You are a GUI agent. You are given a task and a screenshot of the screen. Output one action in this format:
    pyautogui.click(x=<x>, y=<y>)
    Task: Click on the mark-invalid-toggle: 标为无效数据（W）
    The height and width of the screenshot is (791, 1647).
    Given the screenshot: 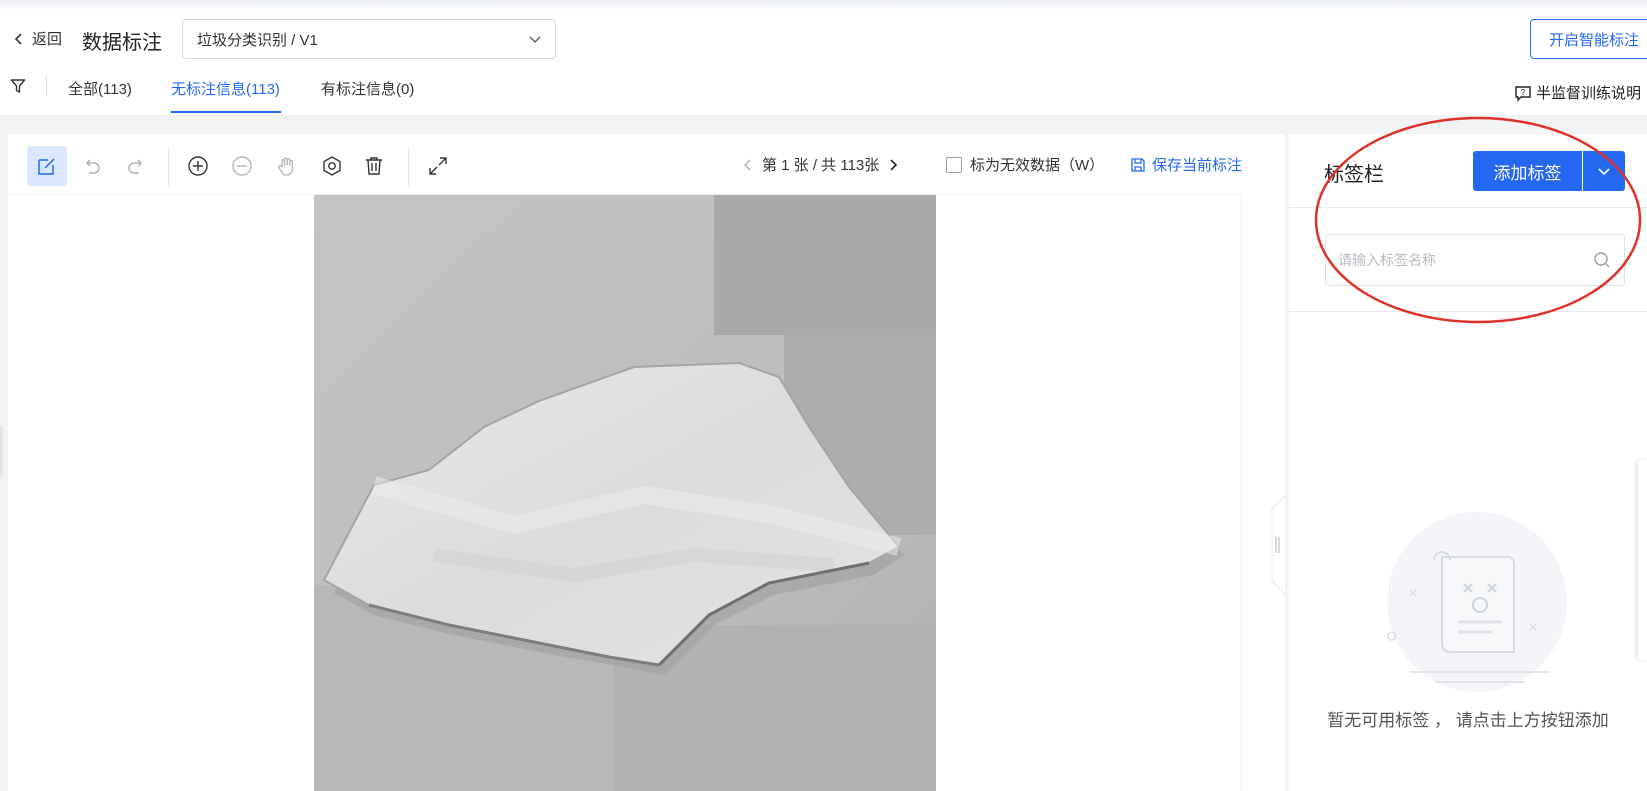 What is the action you would take?
    pyautogui.click(x=1025, y=164)
    